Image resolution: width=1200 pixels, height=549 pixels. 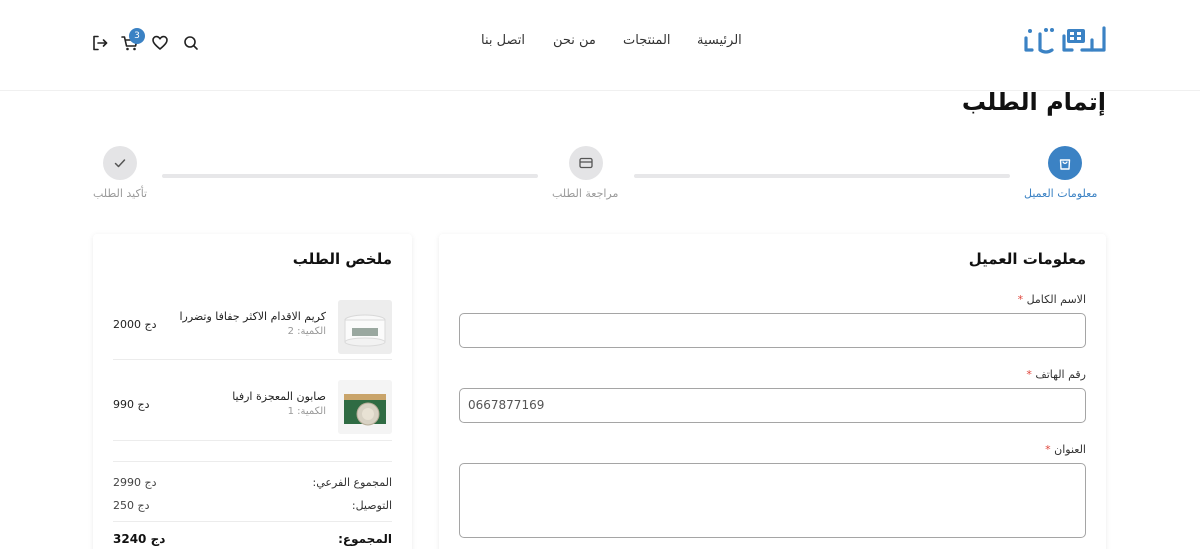 What do you see at coordinates (772, 500) in the screenshot?
I see `address-textarea` at bounding box center [772, 500].